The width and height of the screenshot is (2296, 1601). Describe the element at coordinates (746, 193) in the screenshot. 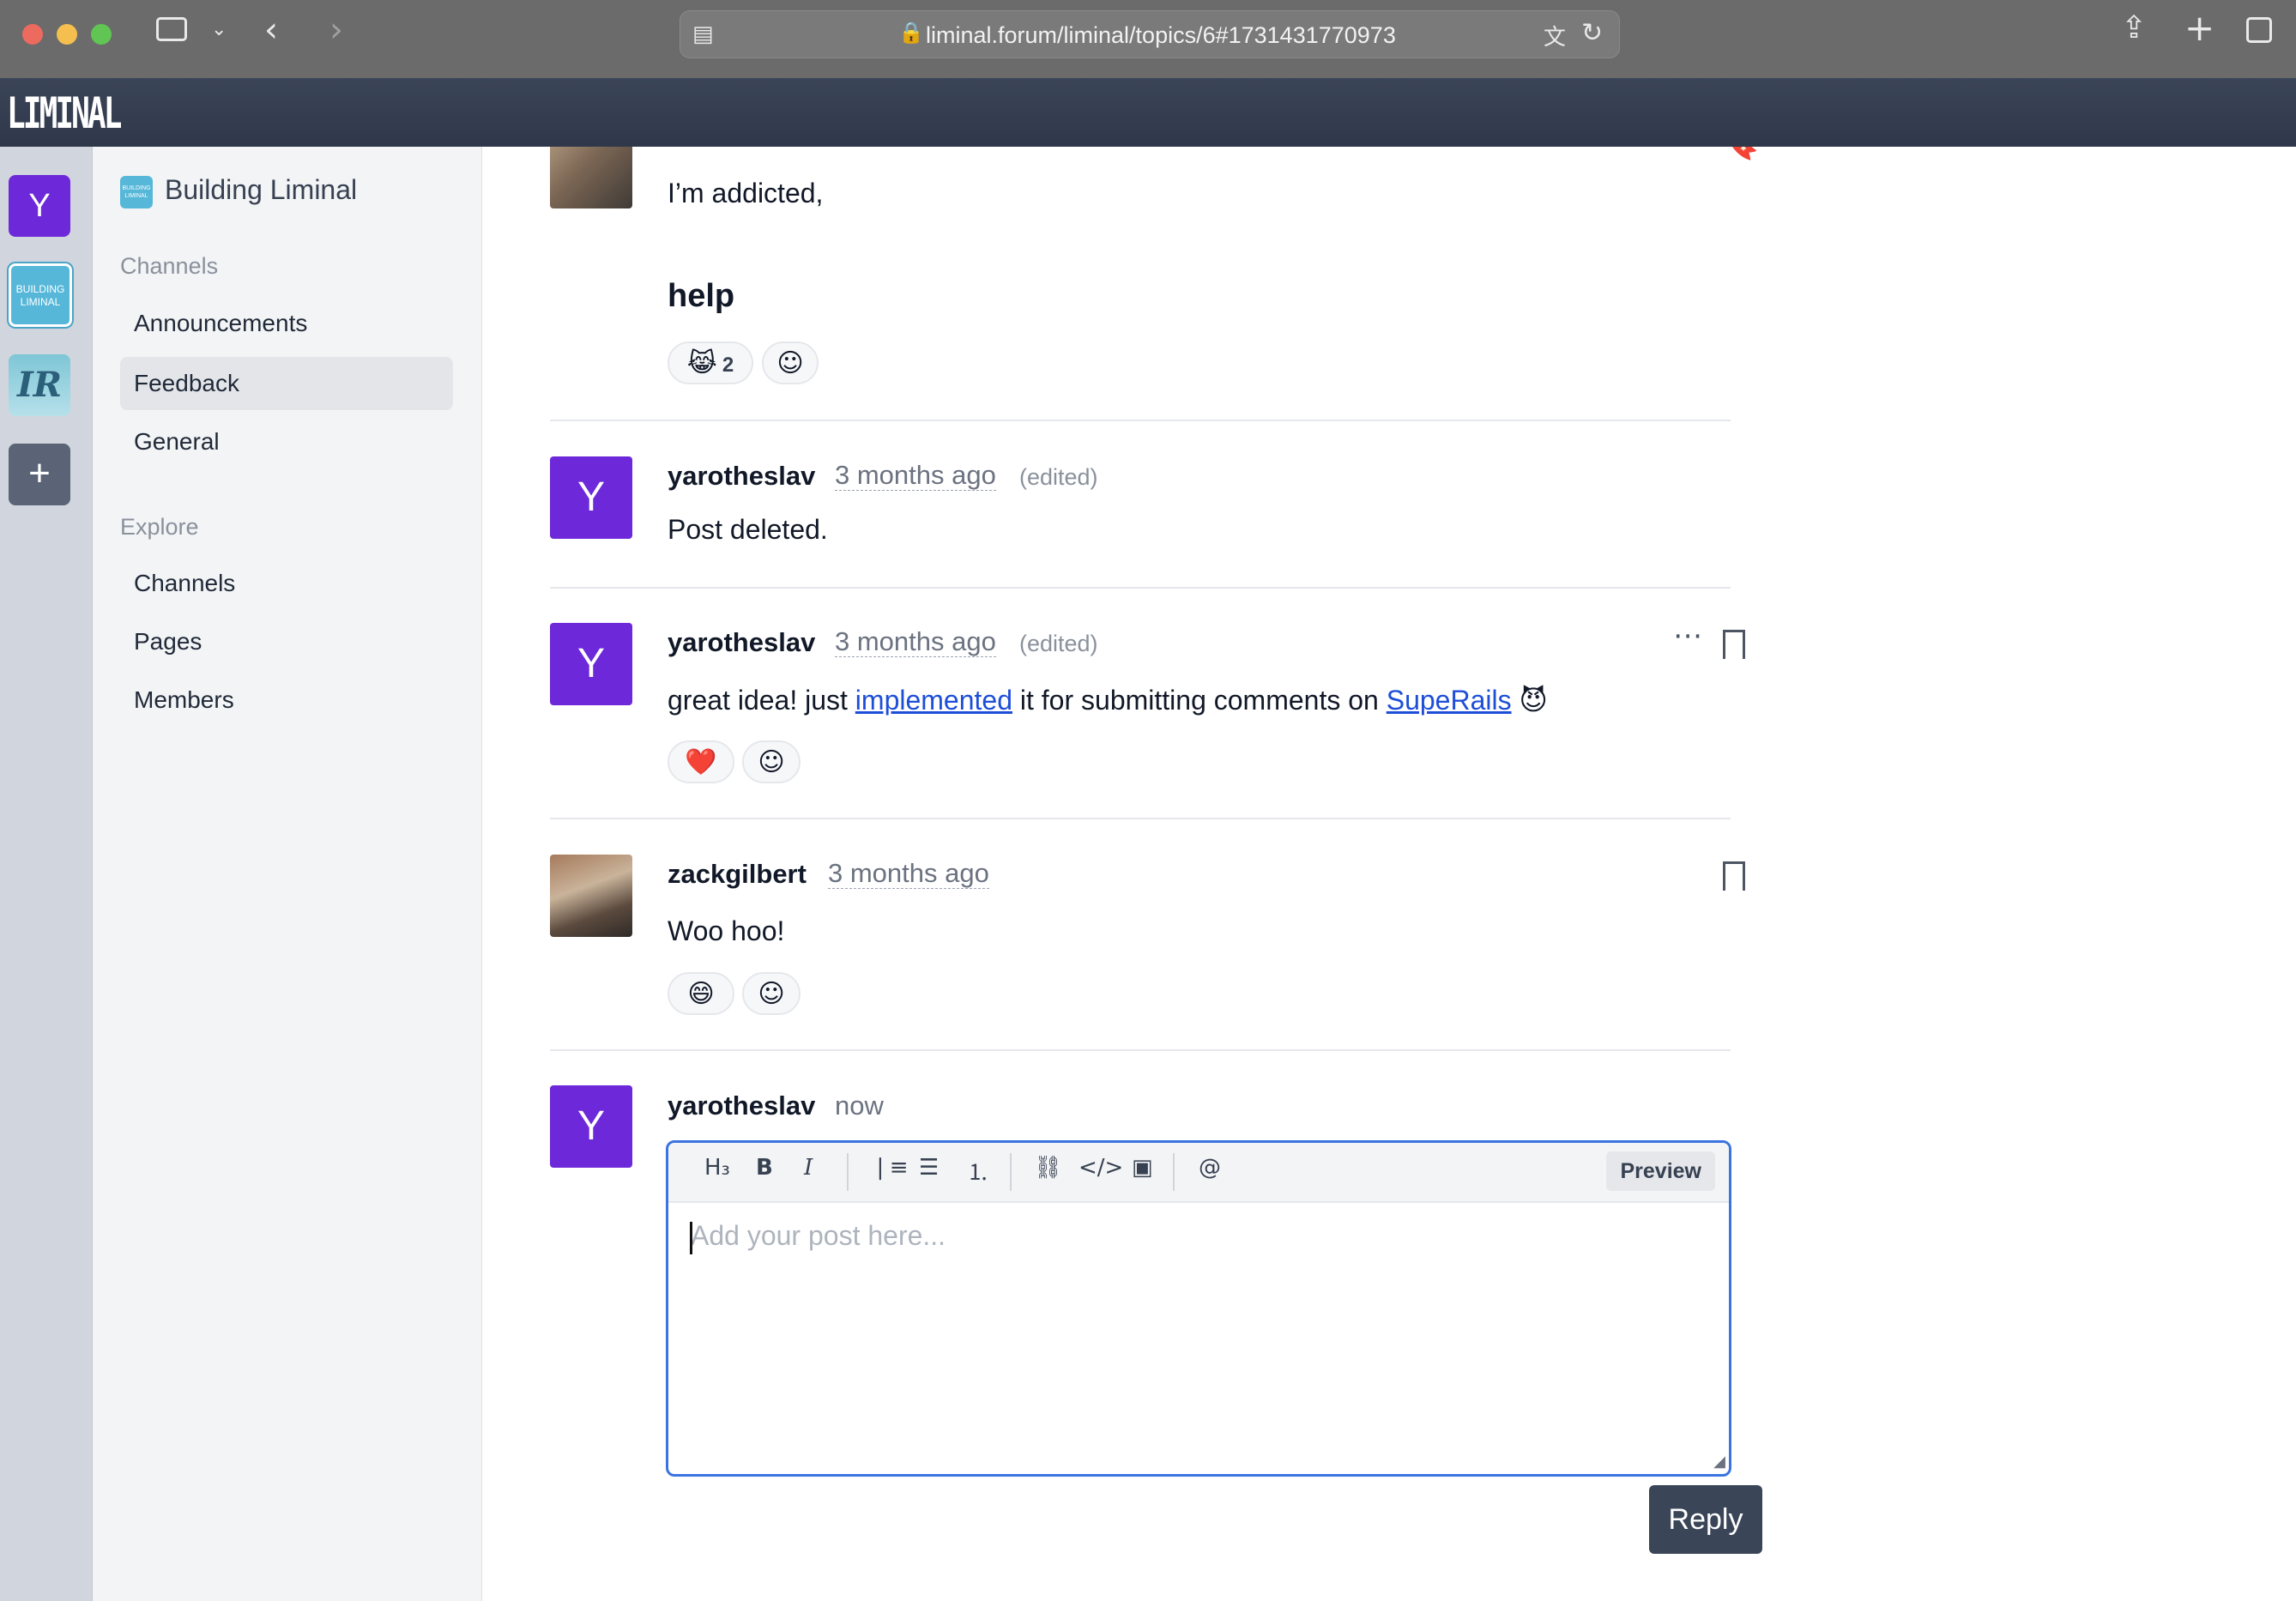

I see `post-body: I’m addicted,` at that location.